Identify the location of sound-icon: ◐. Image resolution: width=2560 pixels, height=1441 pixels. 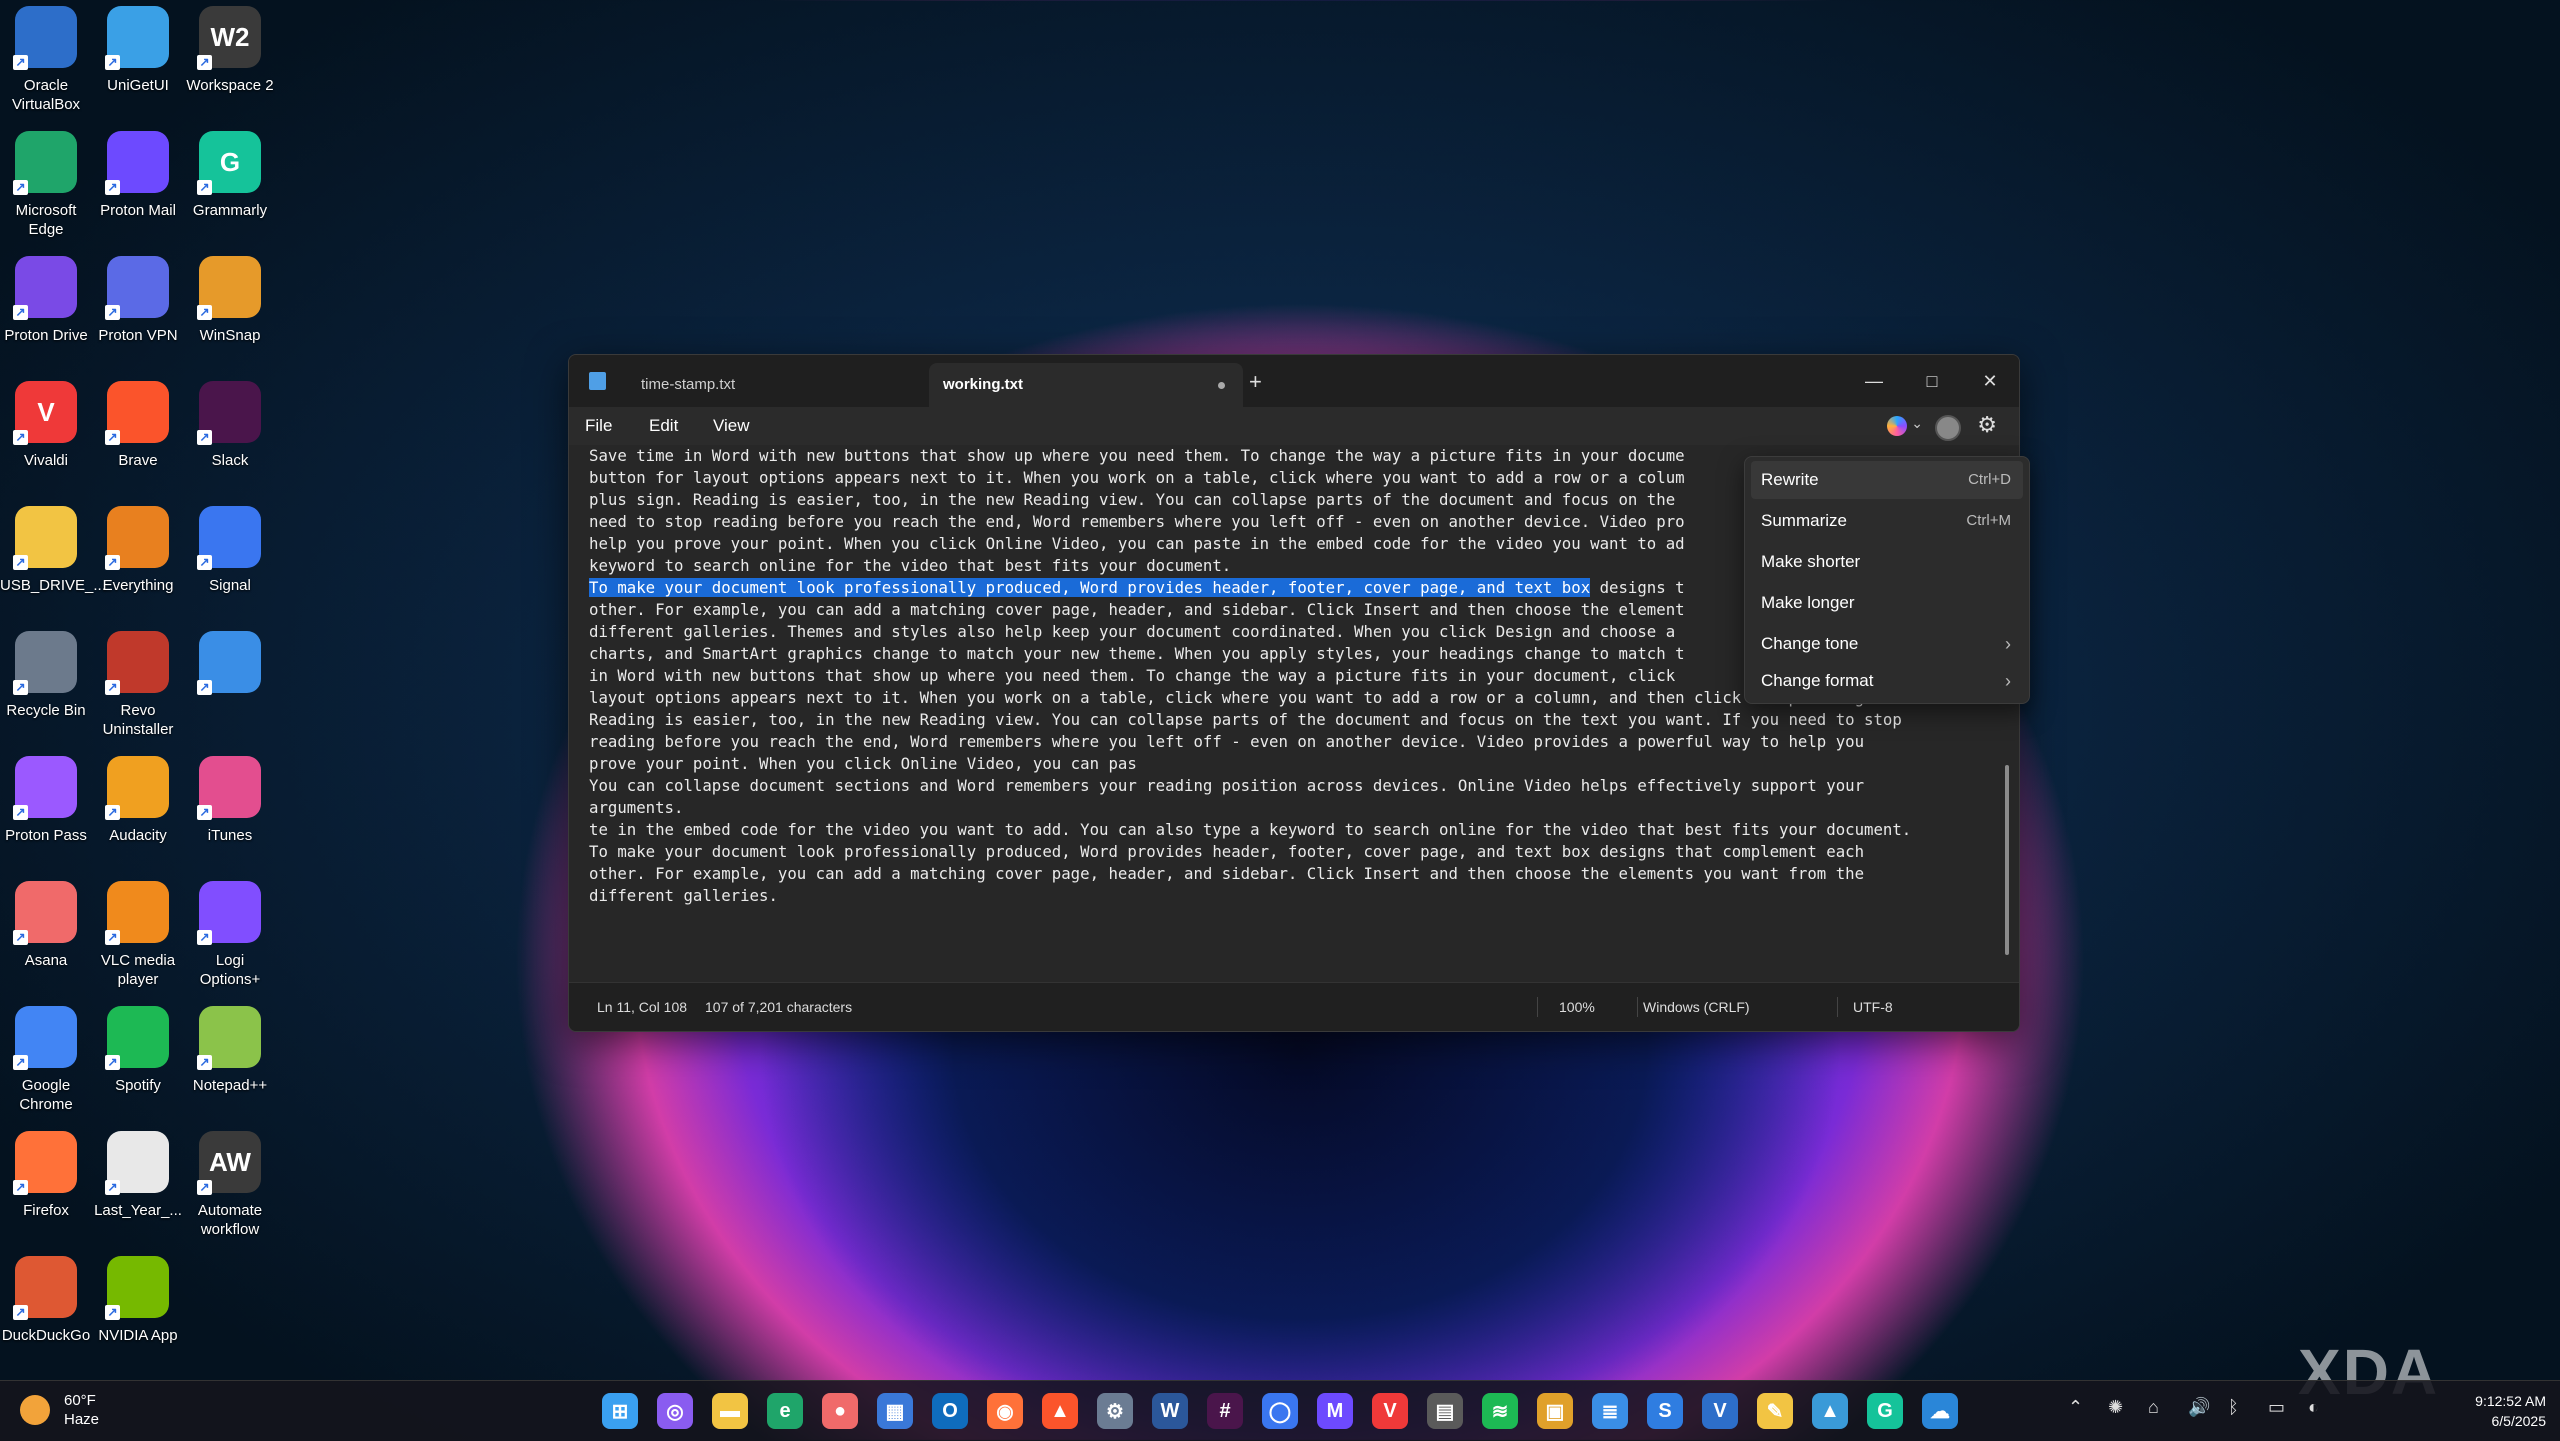
(2313, 1407).